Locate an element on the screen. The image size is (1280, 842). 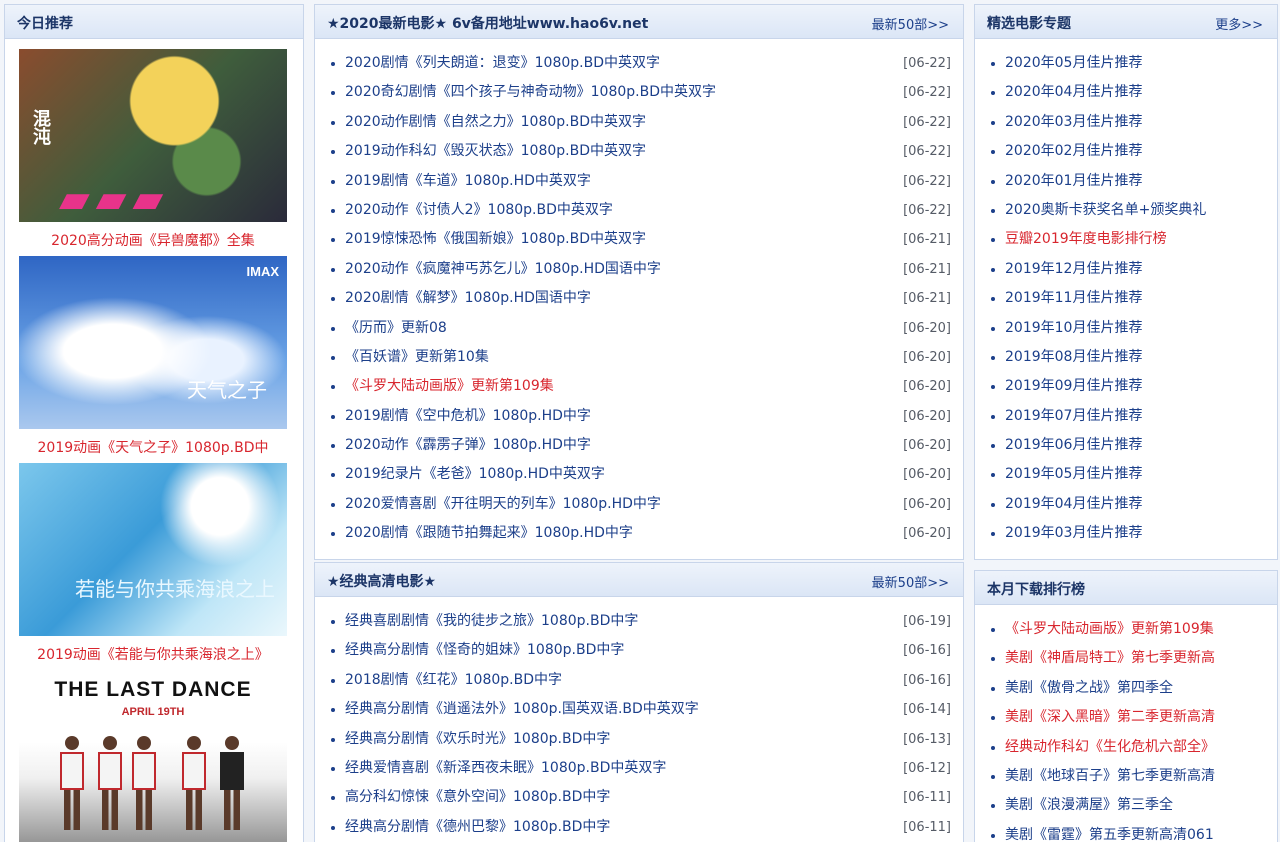
new-movies-more-link: 最新50部>> is located at coordinates (910, 23).